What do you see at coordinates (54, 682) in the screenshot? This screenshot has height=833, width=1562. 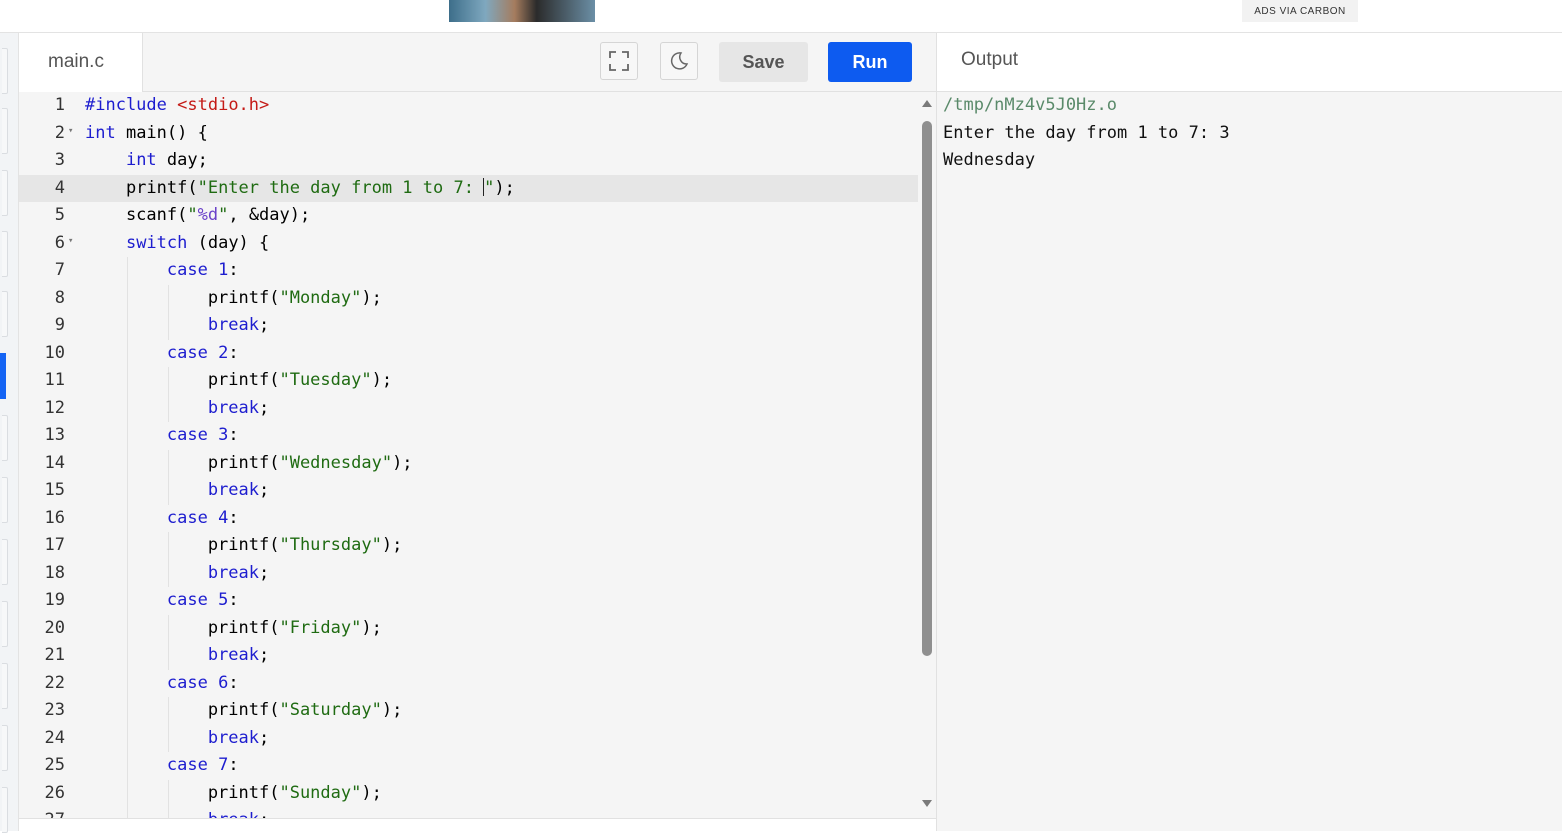 I see `line-number: 22` at bounding box center [54, 682].